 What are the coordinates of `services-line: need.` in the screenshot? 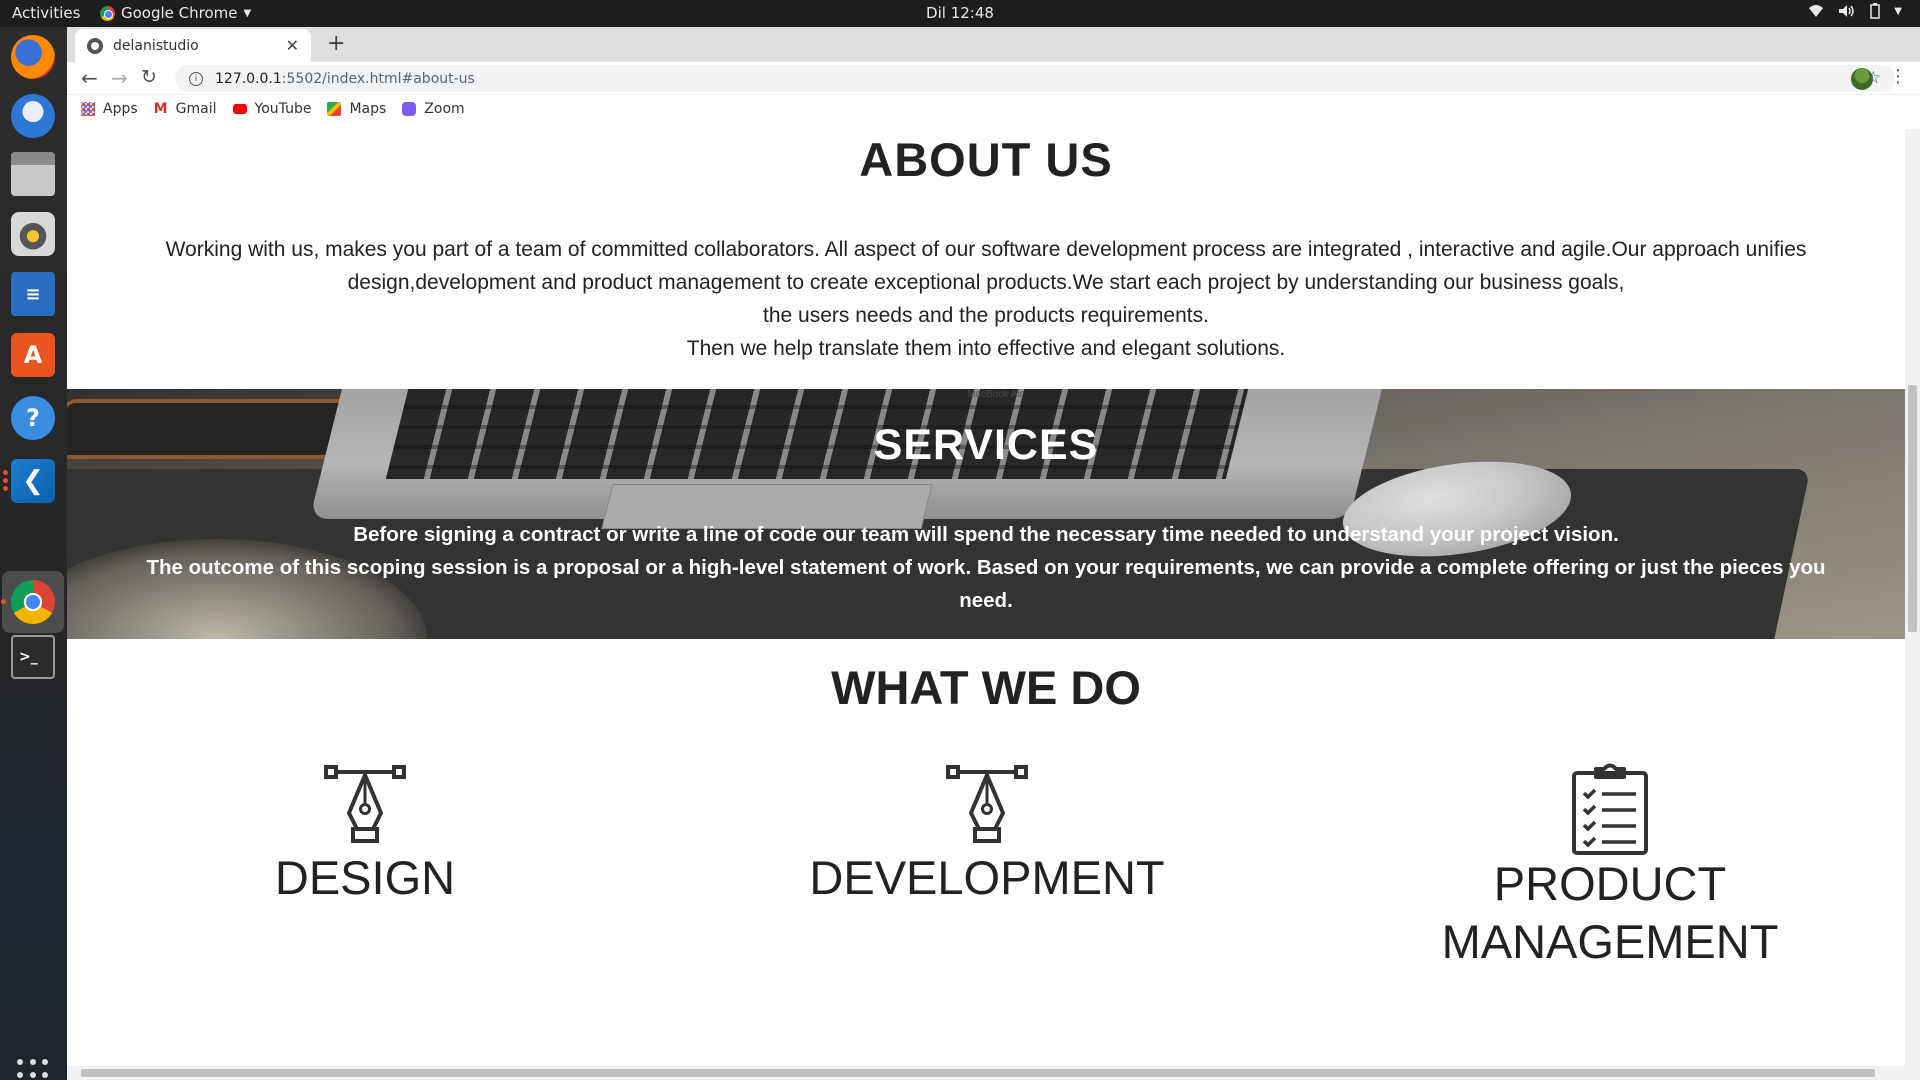 It's located at (986, 600).